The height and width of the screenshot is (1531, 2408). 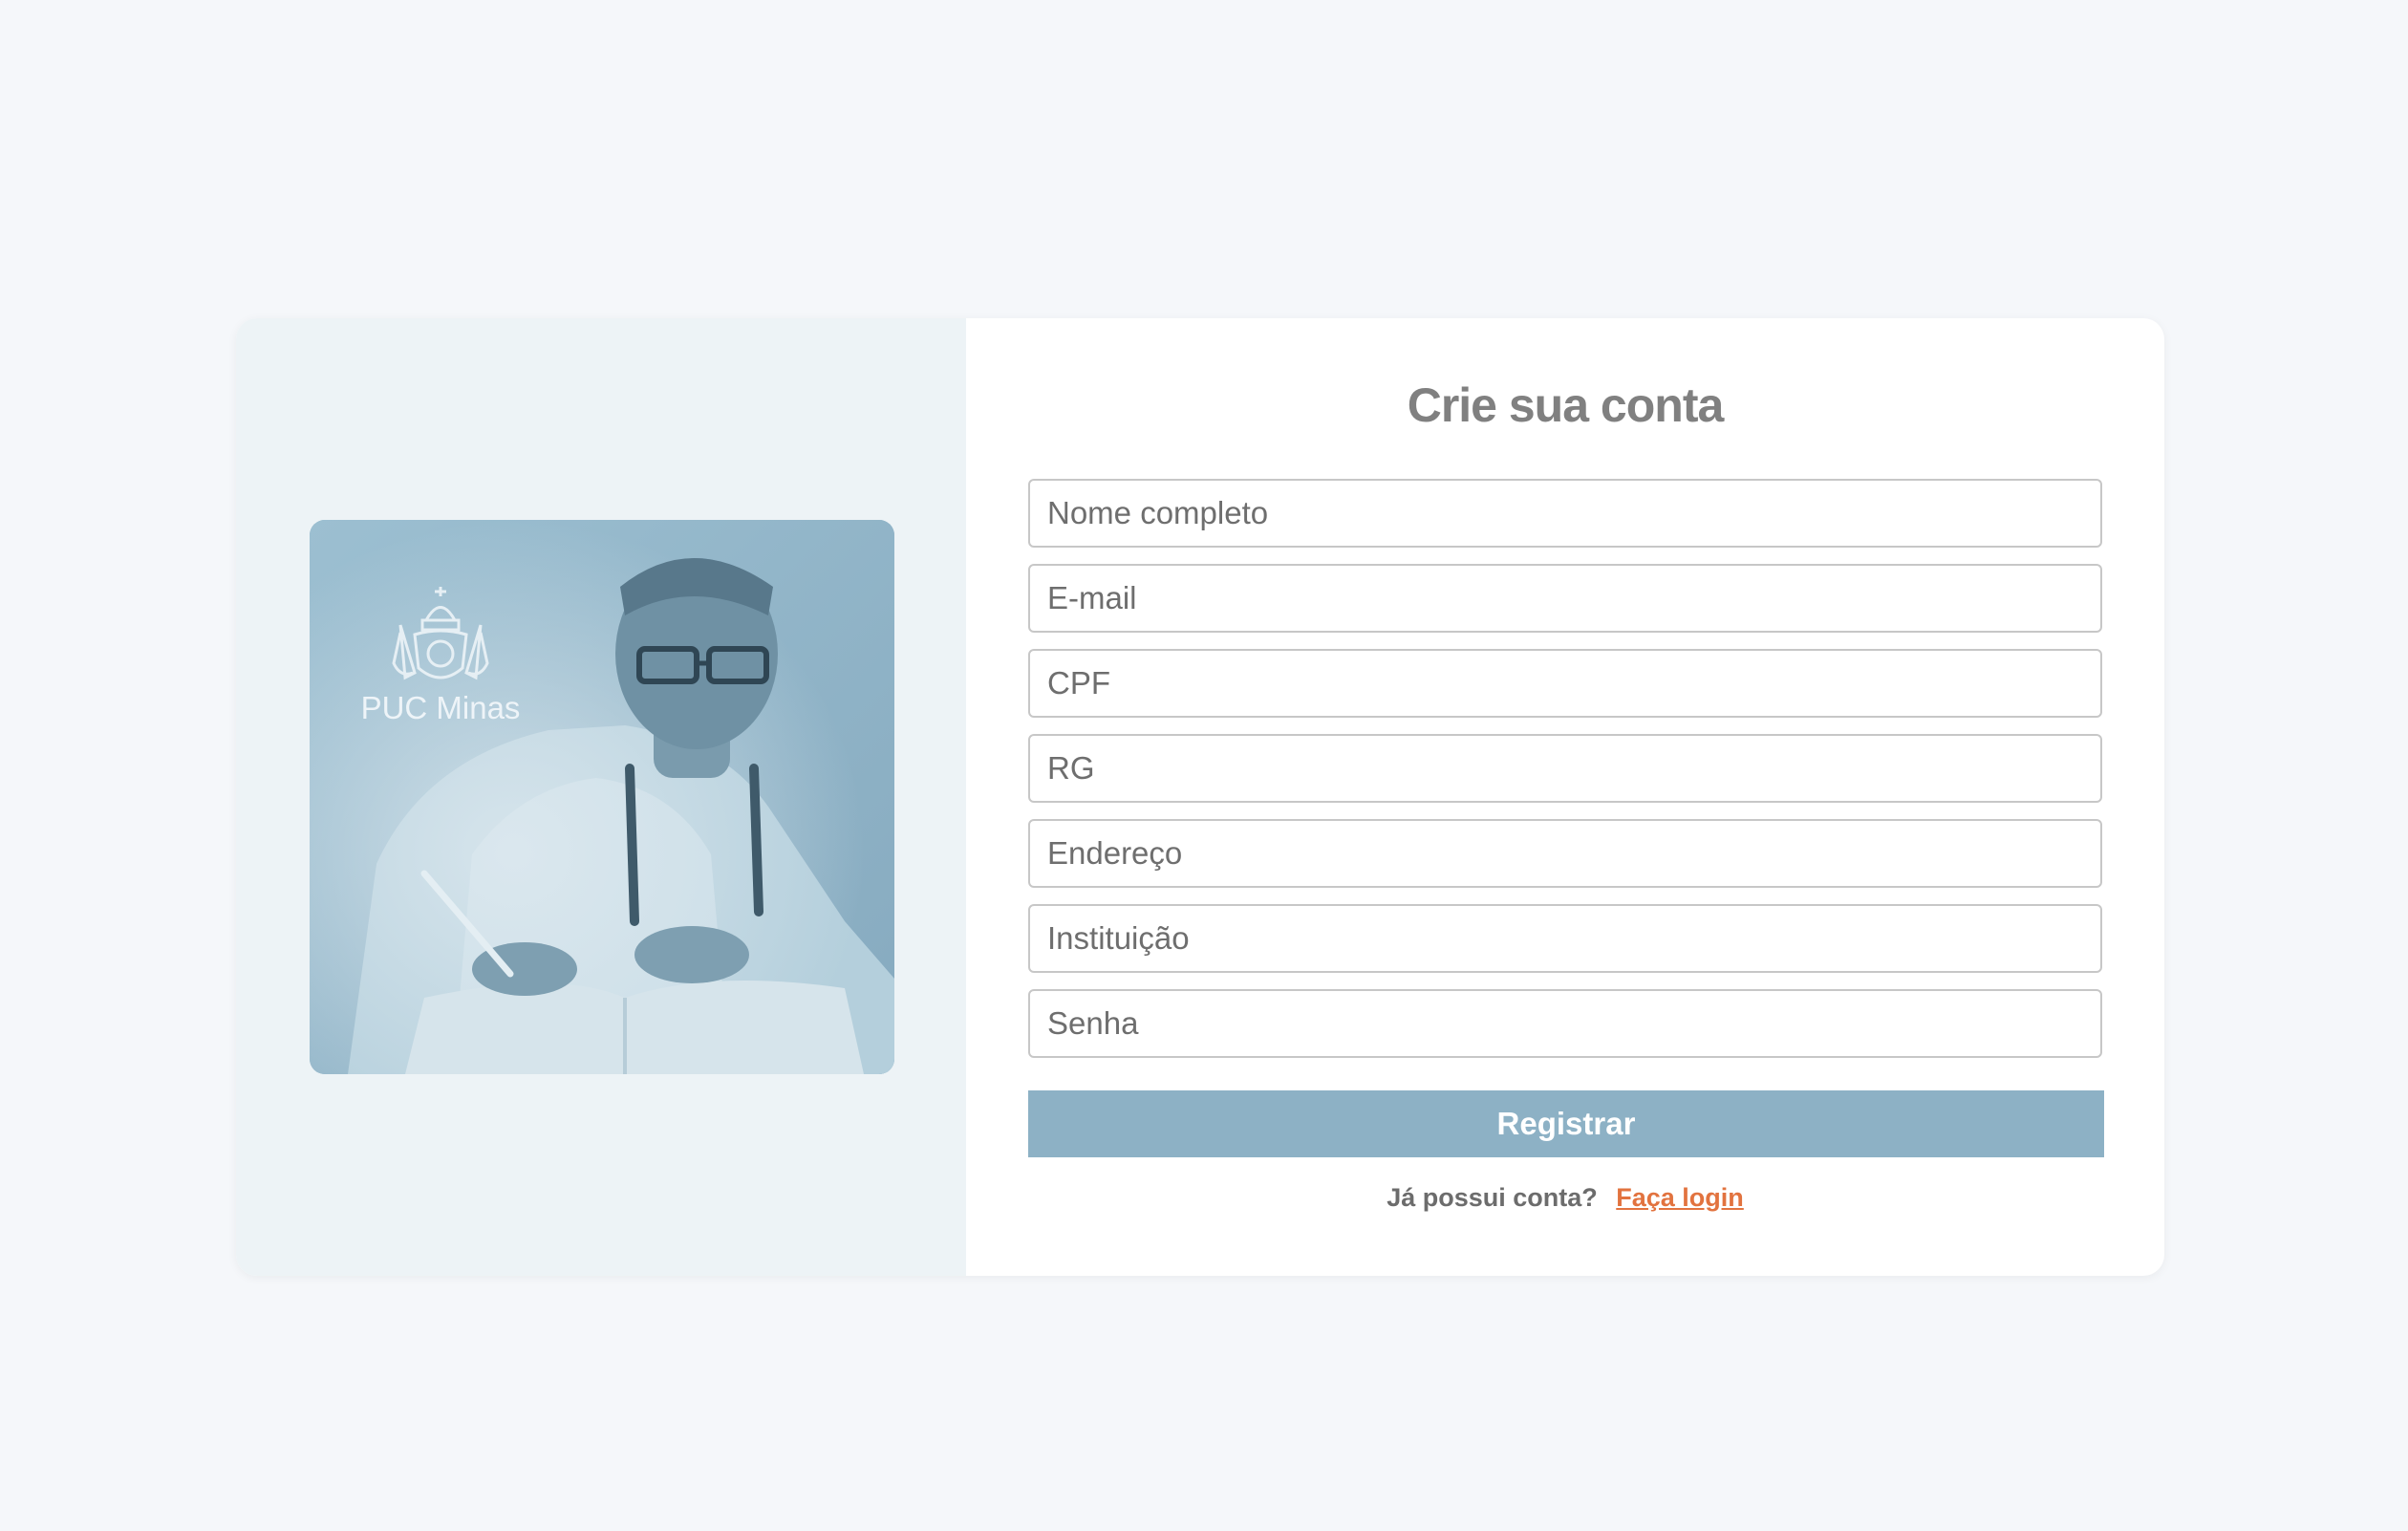 I want to click on email-input, so click(x=1565, y=598).